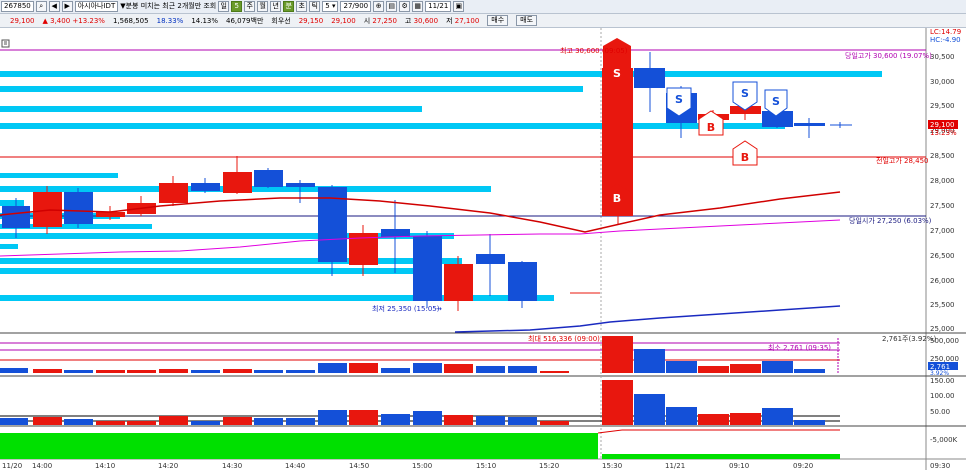  What do you see at coordinates (459, 6) in the screenshot?
I see `date-picker-icon: ▣` at bounding box center [459, 6].